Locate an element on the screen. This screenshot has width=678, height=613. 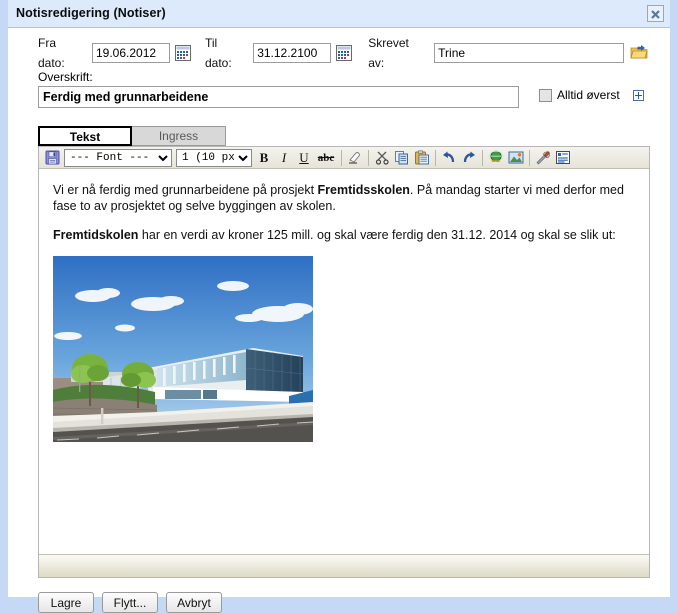
scissors-icon is located at coordinates (382, 157).